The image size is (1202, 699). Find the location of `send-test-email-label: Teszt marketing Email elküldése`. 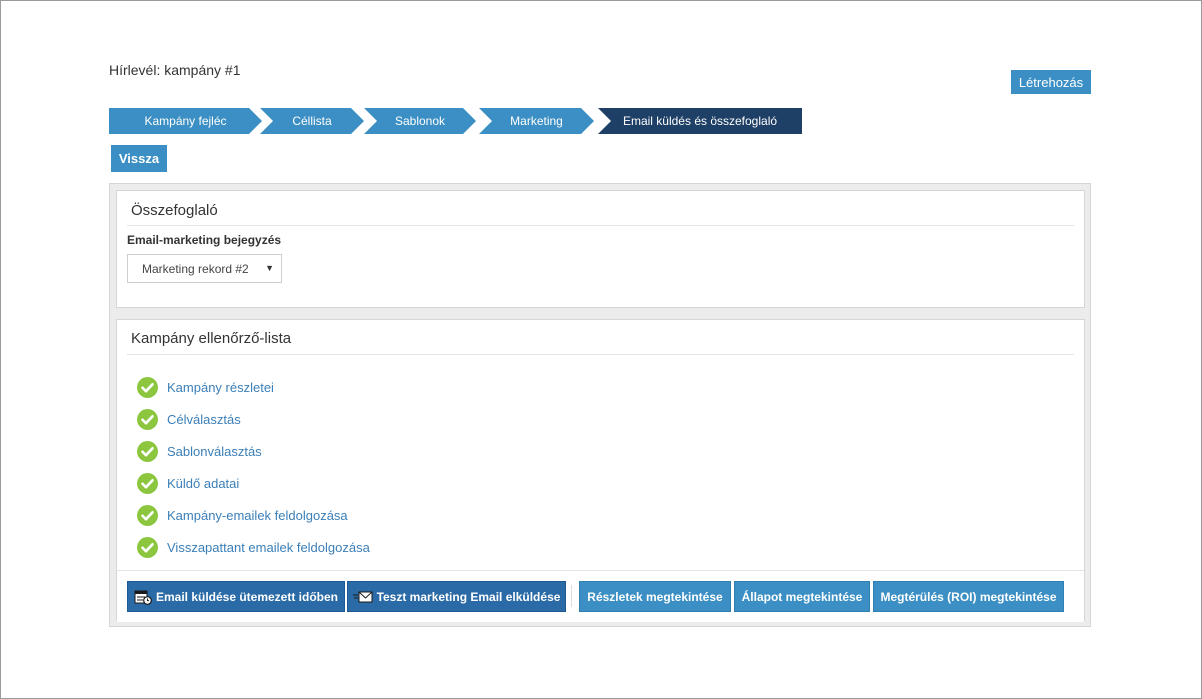

send-test-email-label: Teszt marketing Email elküldése is located at coordinates (468, 596).